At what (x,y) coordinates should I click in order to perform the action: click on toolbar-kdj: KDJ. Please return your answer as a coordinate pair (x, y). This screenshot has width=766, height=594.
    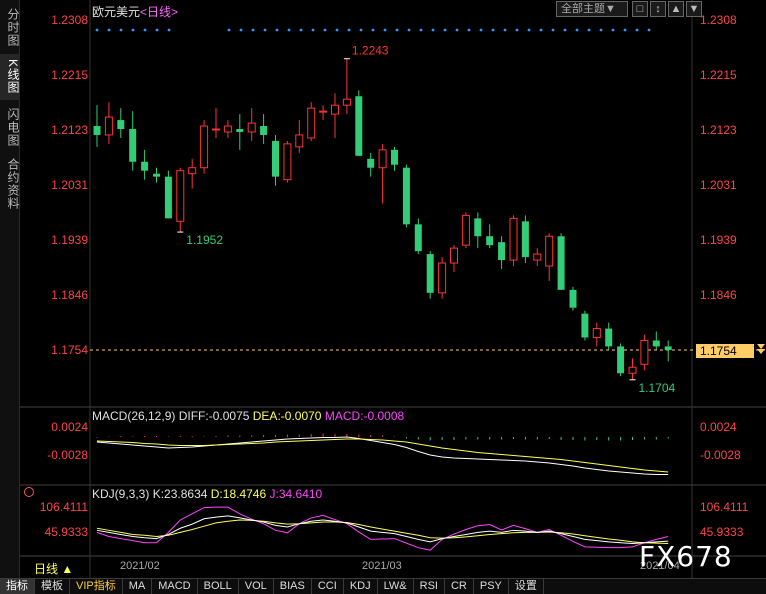
    Looking at the image, I should click on (361, 586).